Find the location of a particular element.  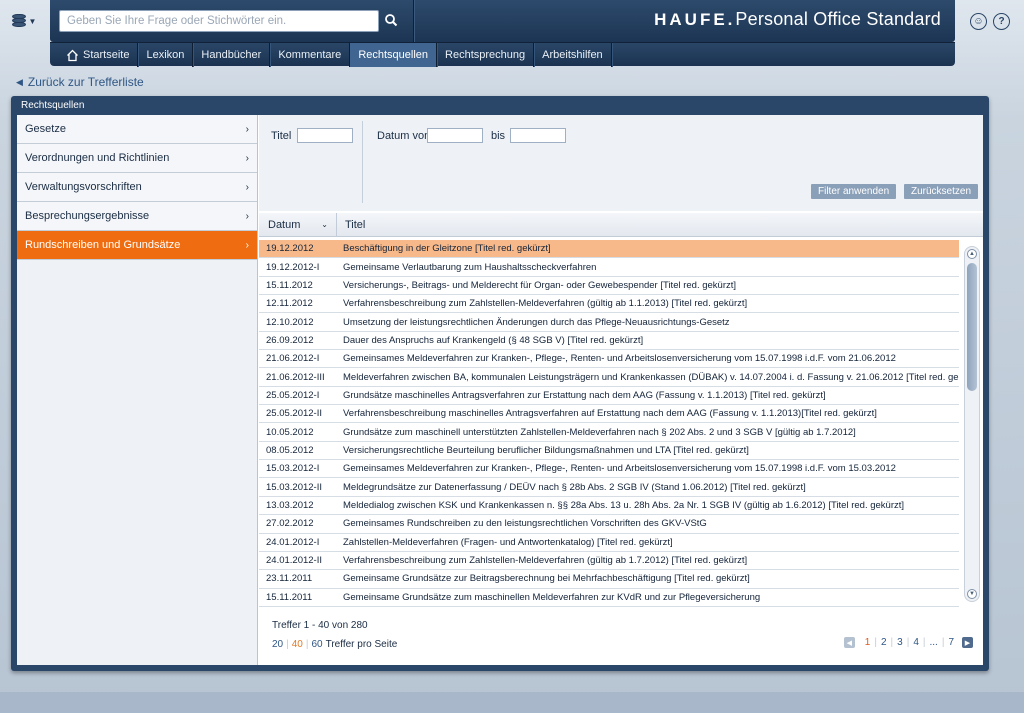

tab-rechtsprechung: Rechtsprechung is located at coordinates (486, 55).